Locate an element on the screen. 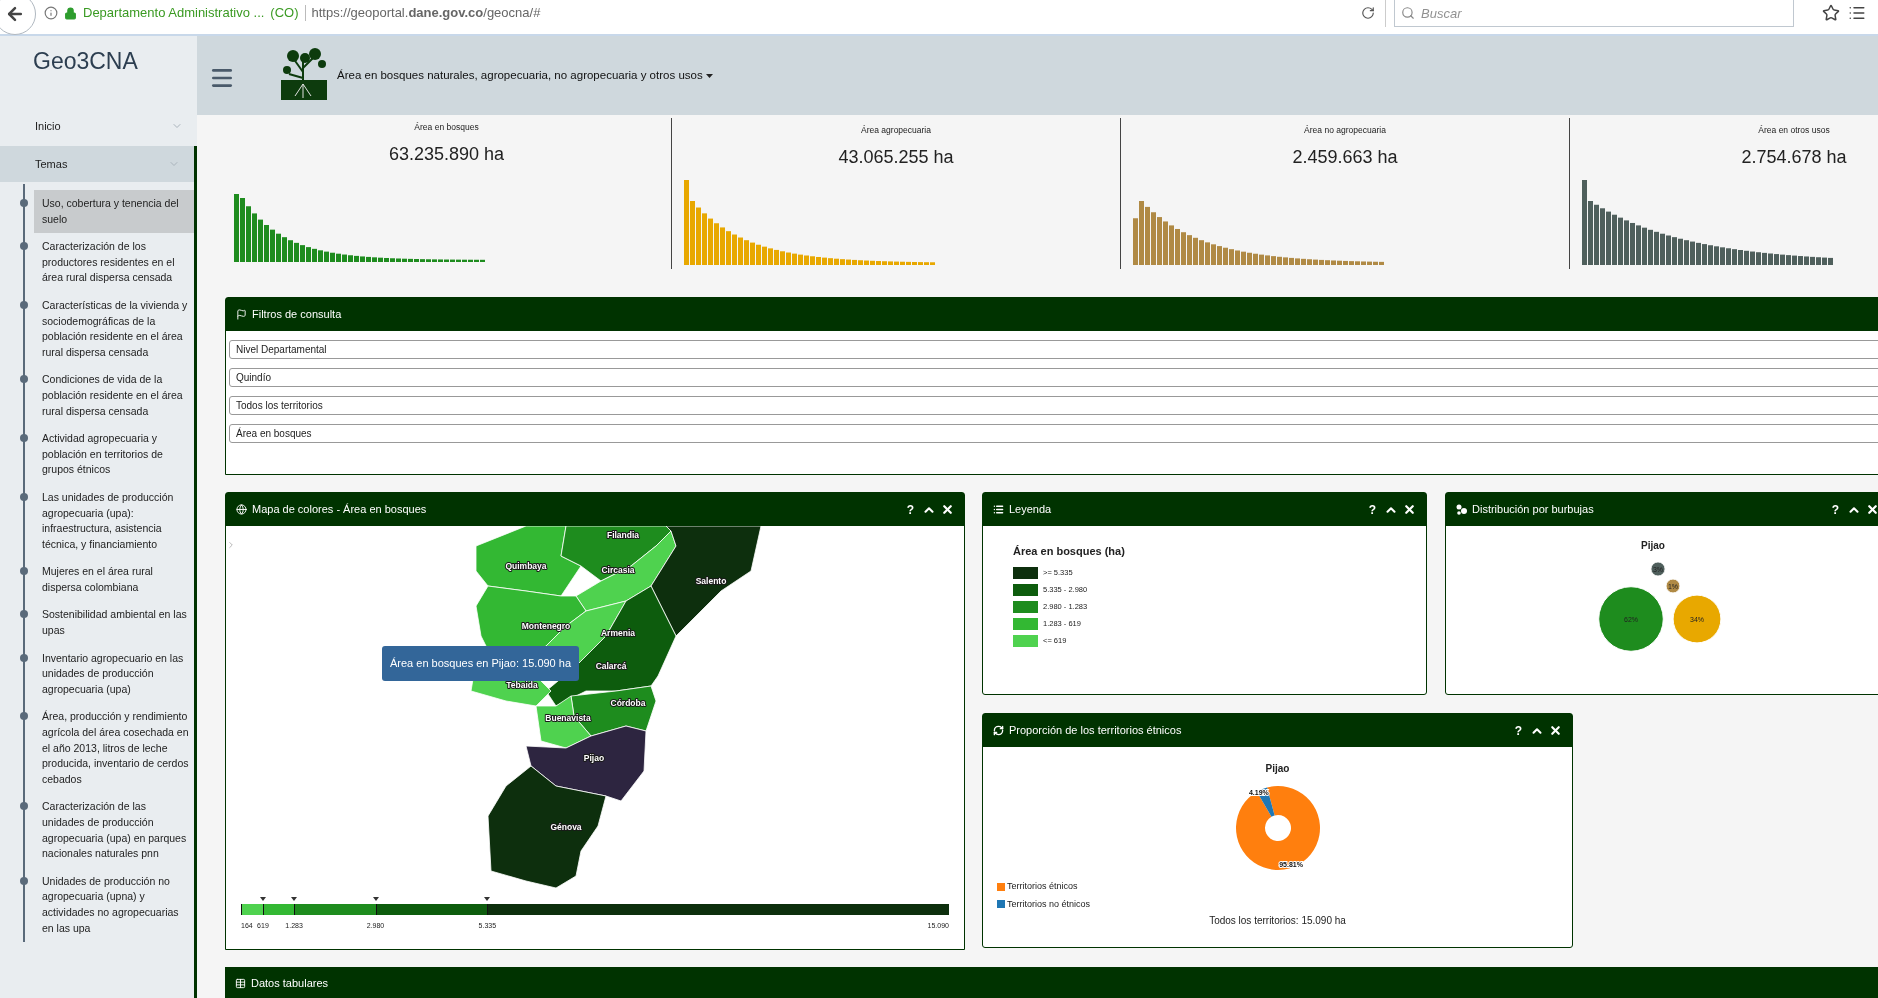  panel-title: Mapa de colores - Área en bosques is located at coordinates (339, 510).